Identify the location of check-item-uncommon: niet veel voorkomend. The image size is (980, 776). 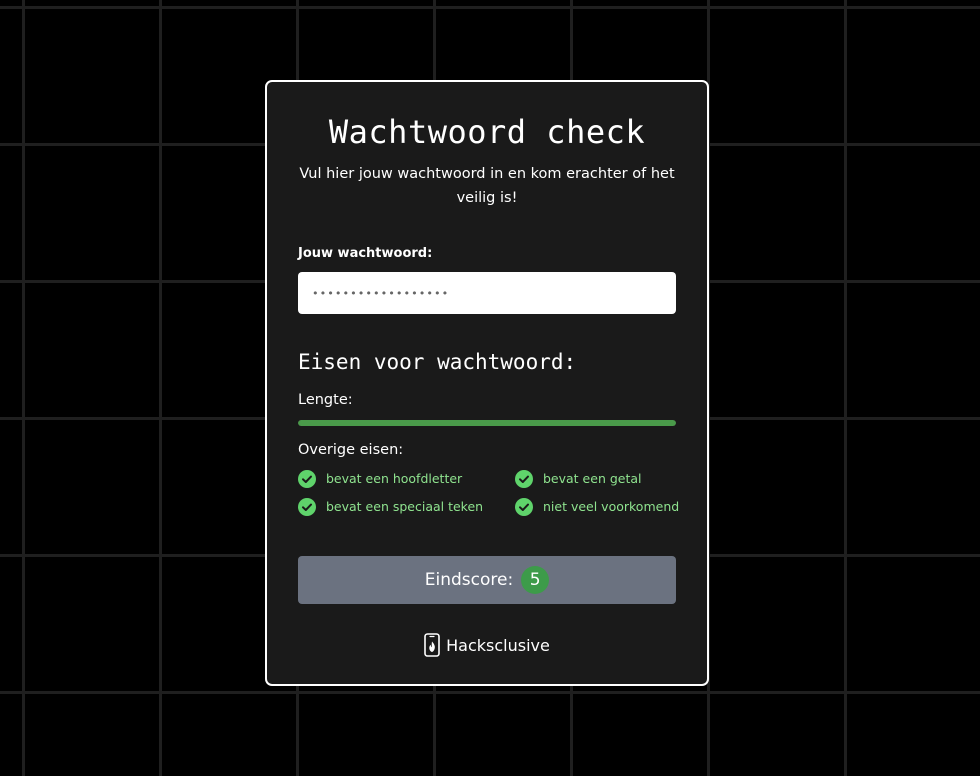
(597, 507).